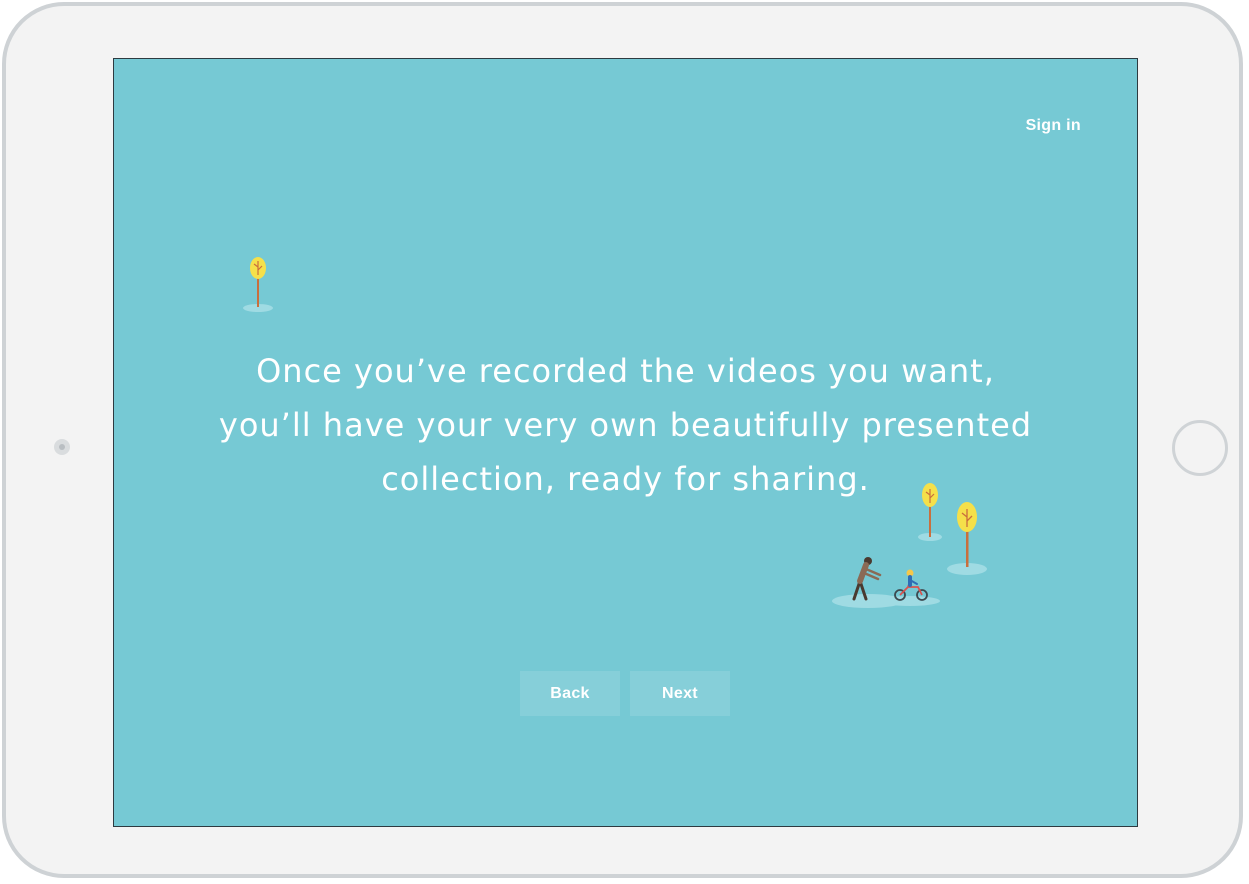 This screenshot has width=1249, height=884. I want to click on parent-child-bike-illustration, so click(909, 545).